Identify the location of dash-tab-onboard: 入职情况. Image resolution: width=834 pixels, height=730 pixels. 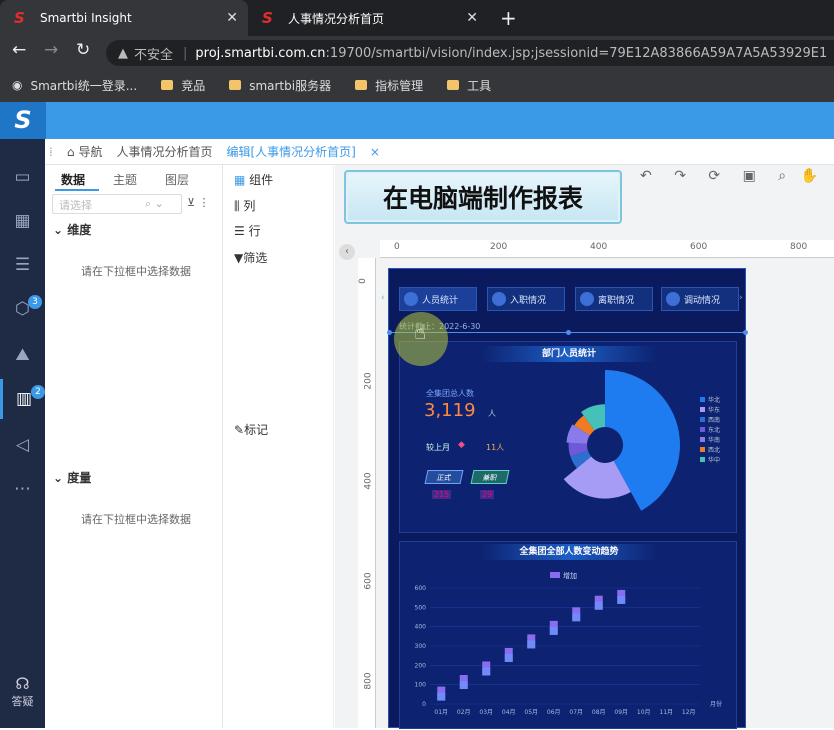
(526, 299).